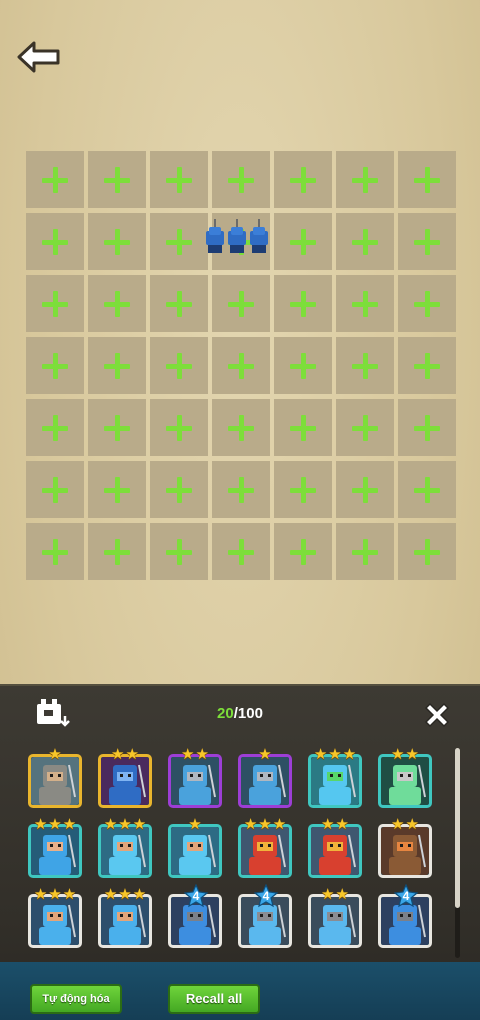 This screenshot has height=1020, width=480. What do you see at coordinates (406, 895) in the screenshot?
I see `level-badge: 4` at bounding box center [406, 895].